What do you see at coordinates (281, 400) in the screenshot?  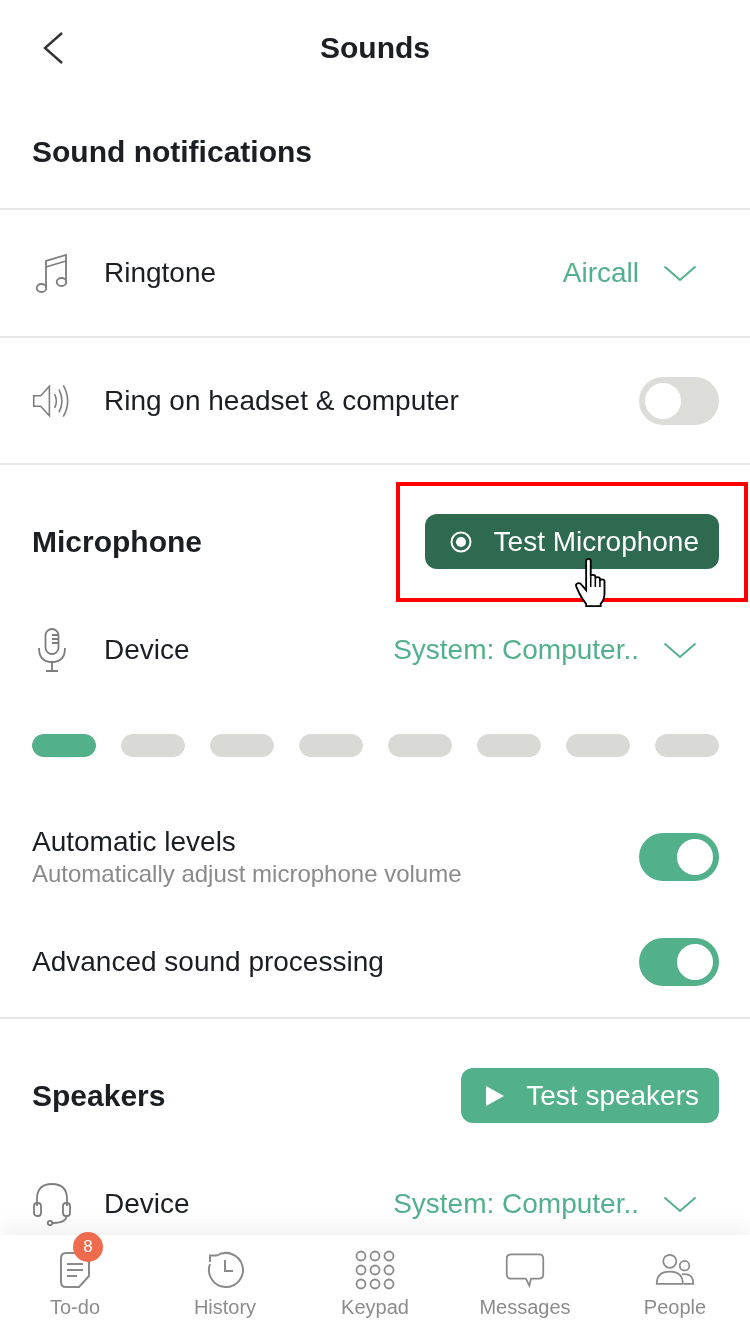 I see `row-label: Ring on headset & computer` at bounding box center [281, 400].